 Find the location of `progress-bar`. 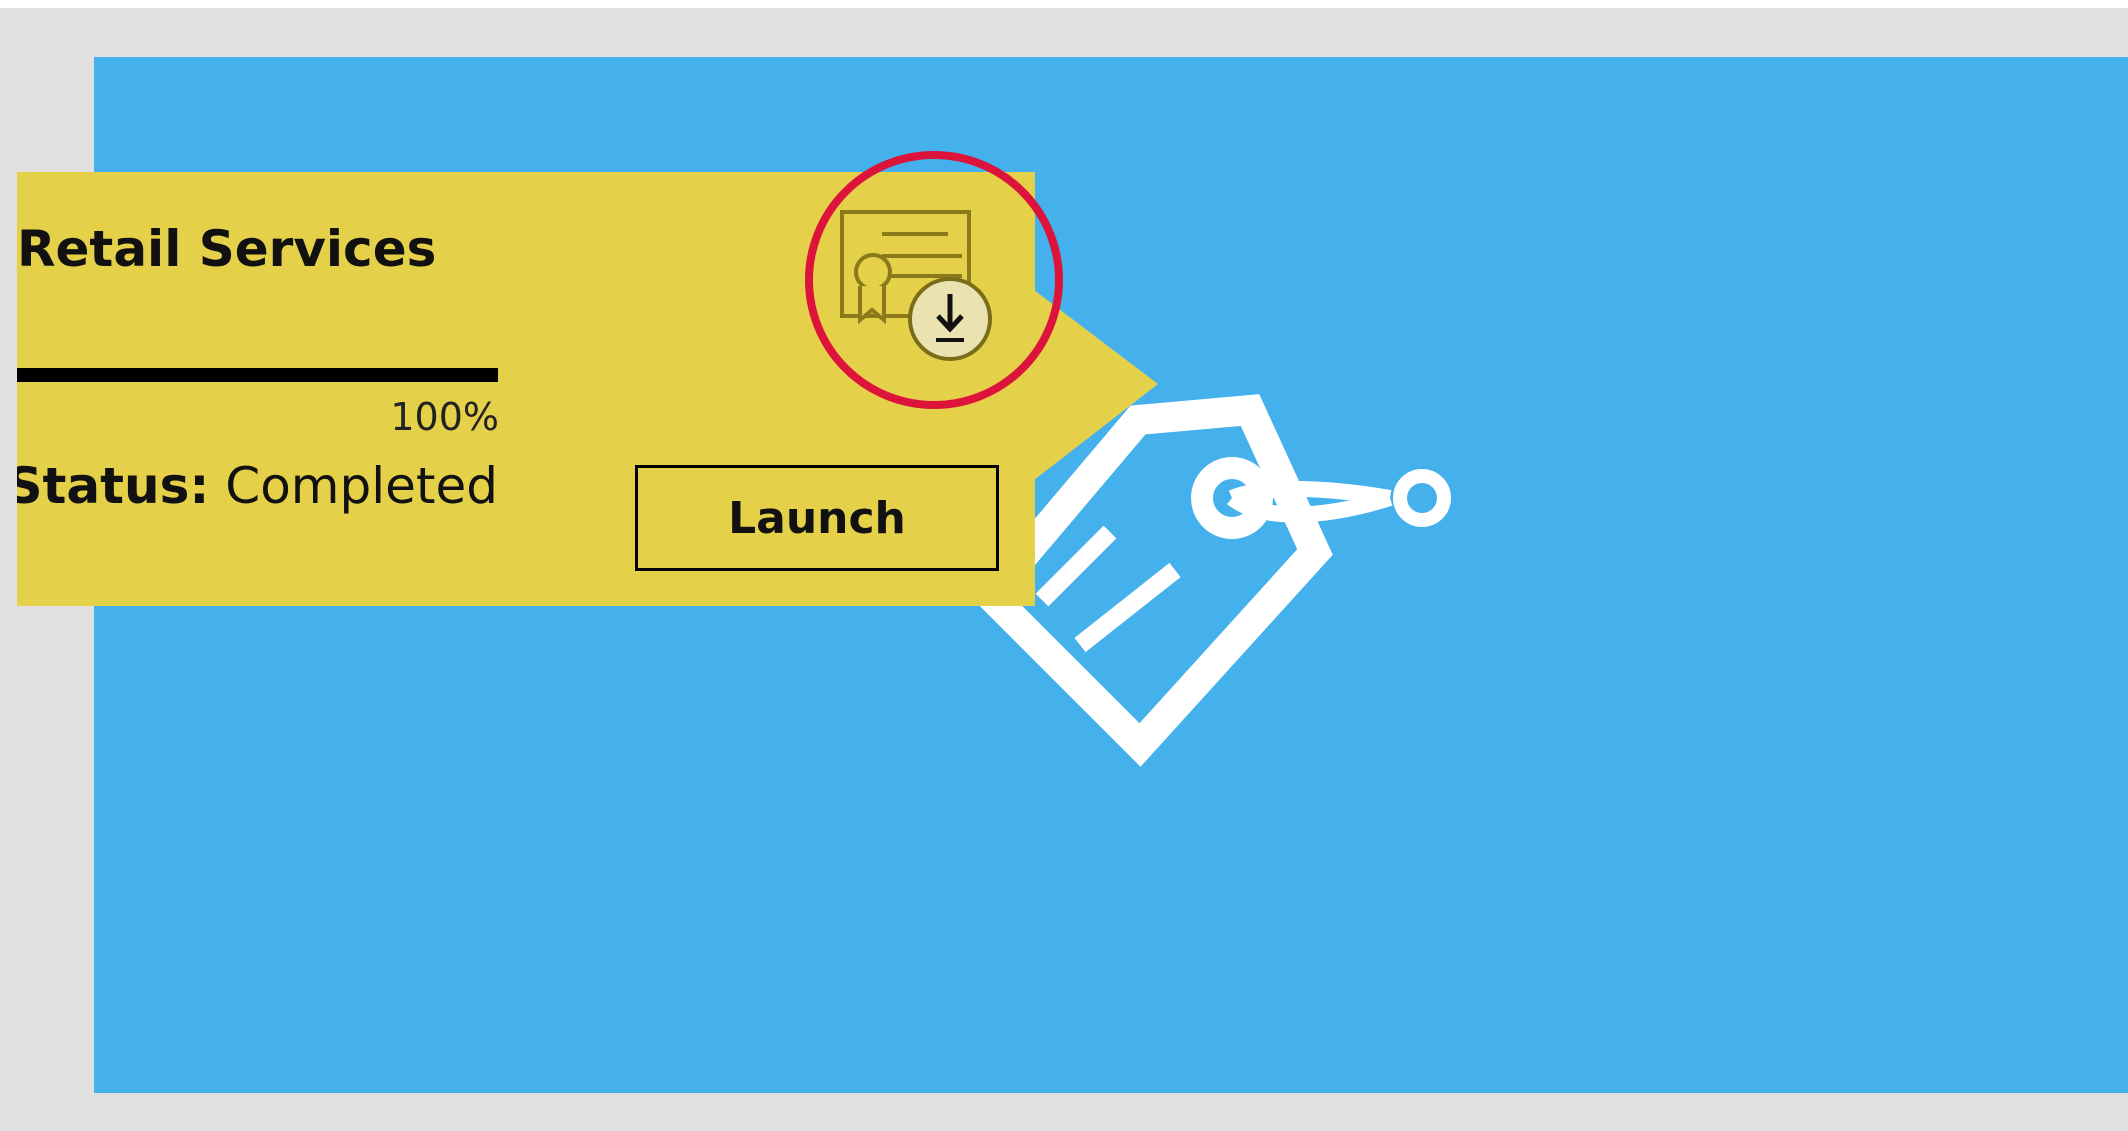

progress-bar is located at coordinates (257, 375).